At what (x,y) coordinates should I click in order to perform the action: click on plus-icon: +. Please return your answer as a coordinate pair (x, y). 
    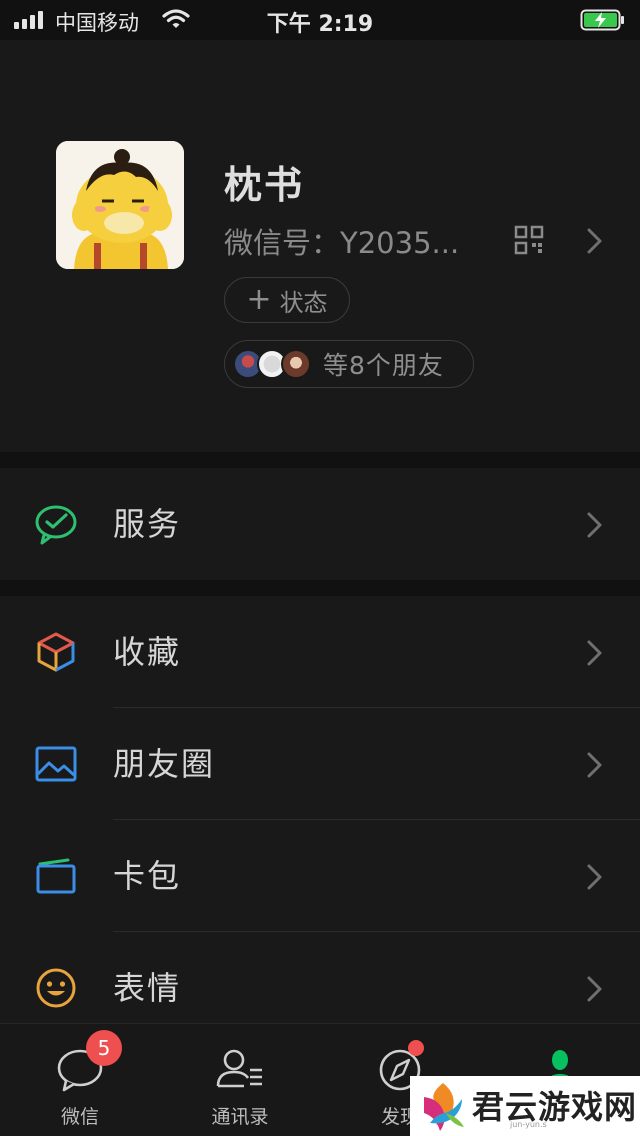
    Looking at the image, I should click on (259, 299).